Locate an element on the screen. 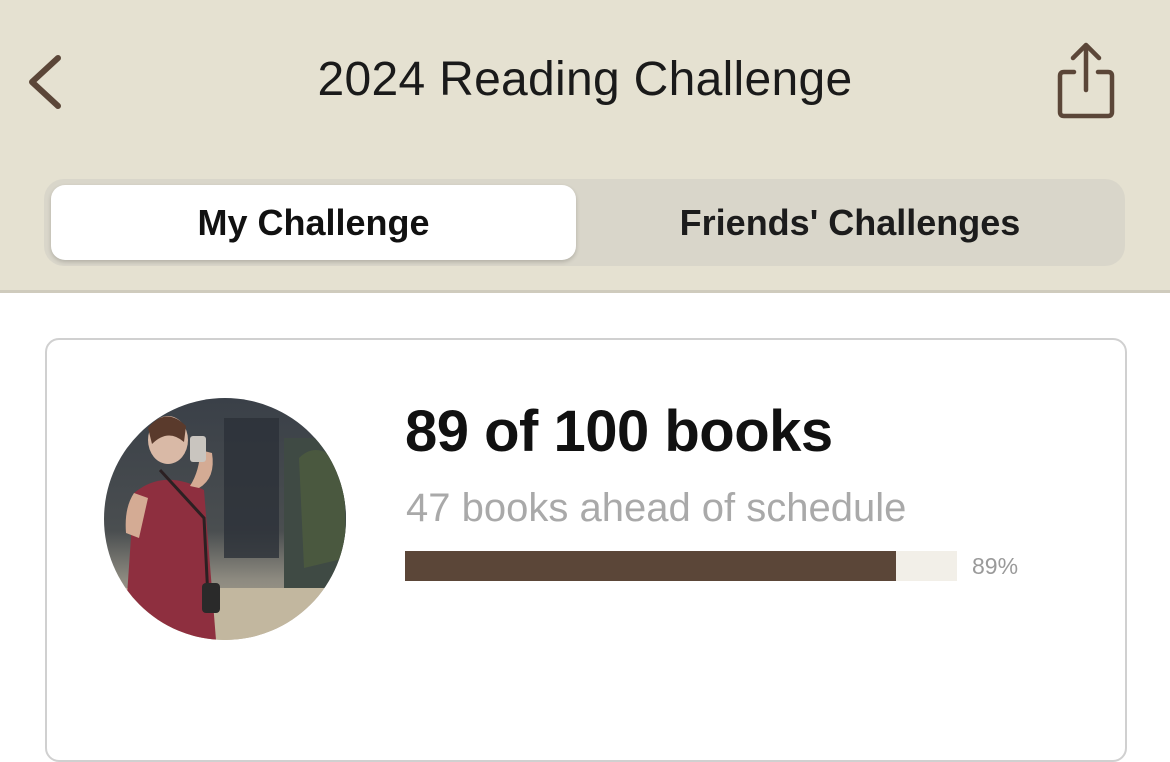  share-icon is located at coordinates (1086, 80).